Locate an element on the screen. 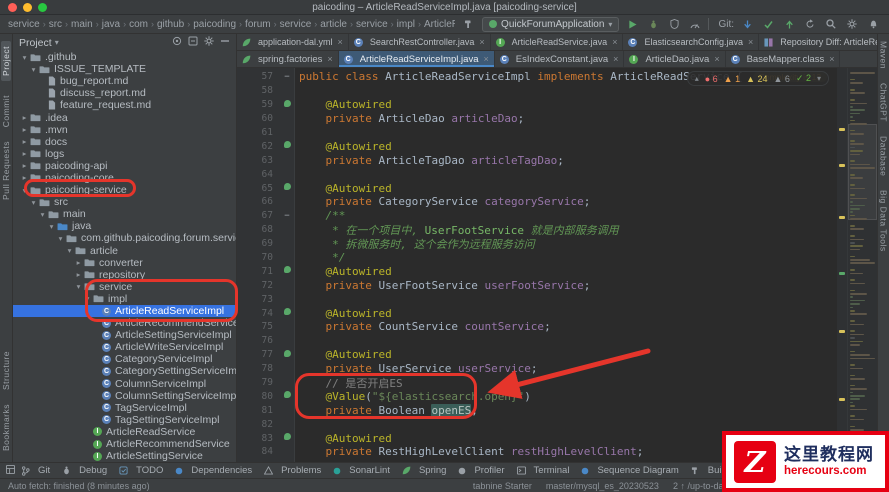 The width and height of the screenshot is (889, 492). tree-item: C ArticleRecommendServiceImpl is located at coordinates (124, 323).